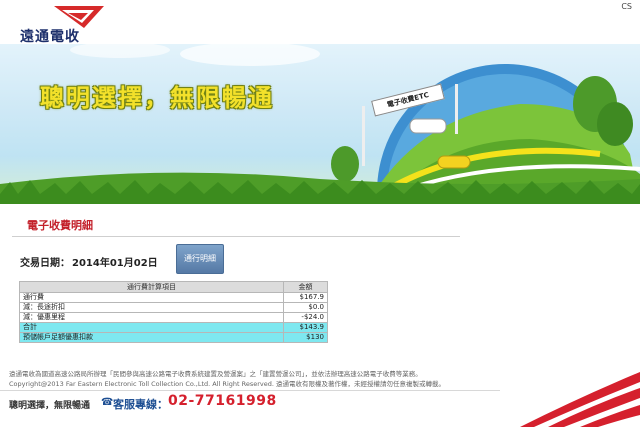  I want to click on fee-amount: $167.9, so click(305, 297).